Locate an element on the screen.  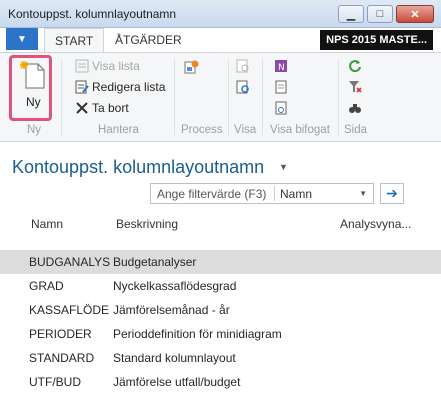
find-button is located at coordinates (355, 108).